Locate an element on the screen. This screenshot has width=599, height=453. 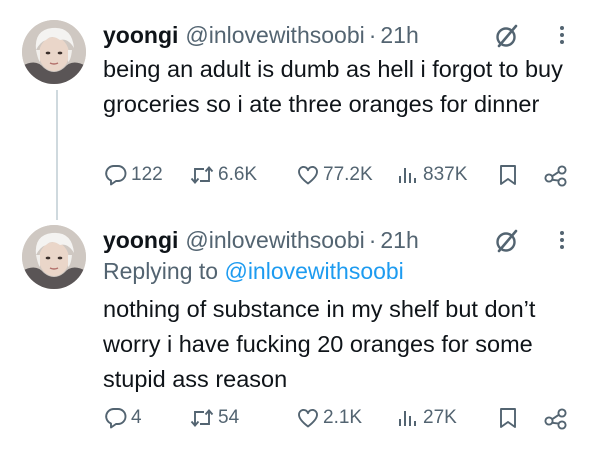
reply-button: 122 is located at coordinates (133, 175).